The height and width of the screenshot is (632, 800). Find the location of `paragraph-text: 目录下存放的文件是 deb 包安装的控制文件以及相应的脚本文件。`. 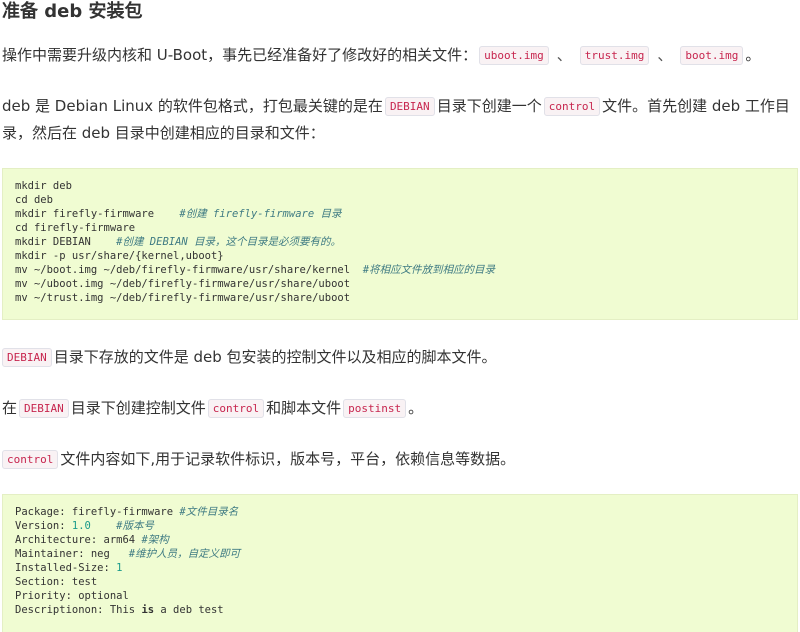

paragraph-text: 目录下存放的文件是 deb 包安装的控制文件以及相应的脚本文件。 is located at coordinates (275, 357).